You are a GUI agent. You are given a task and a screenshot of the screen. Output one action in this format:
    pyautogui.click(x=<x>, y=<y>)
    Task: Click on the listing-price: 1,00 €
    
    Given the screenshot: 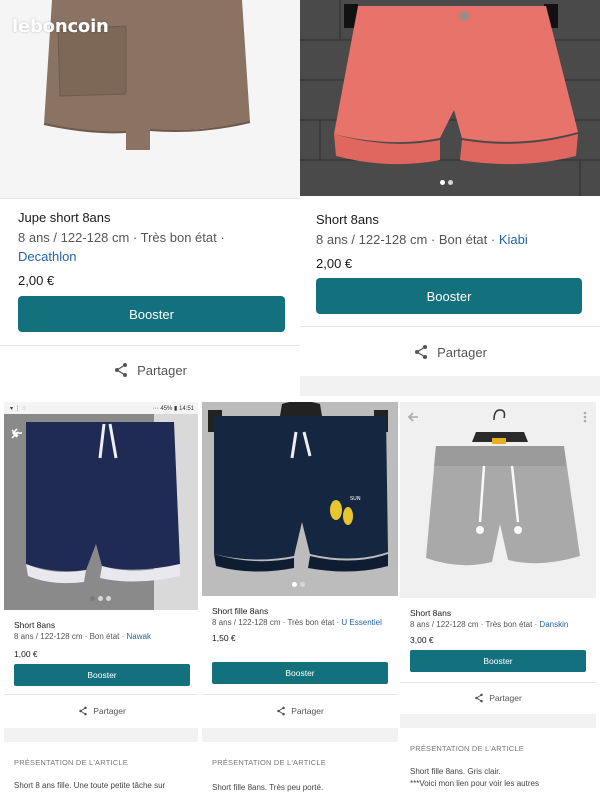 What is the action you would take?
    pyautogui.click(x=26, y=653)
    